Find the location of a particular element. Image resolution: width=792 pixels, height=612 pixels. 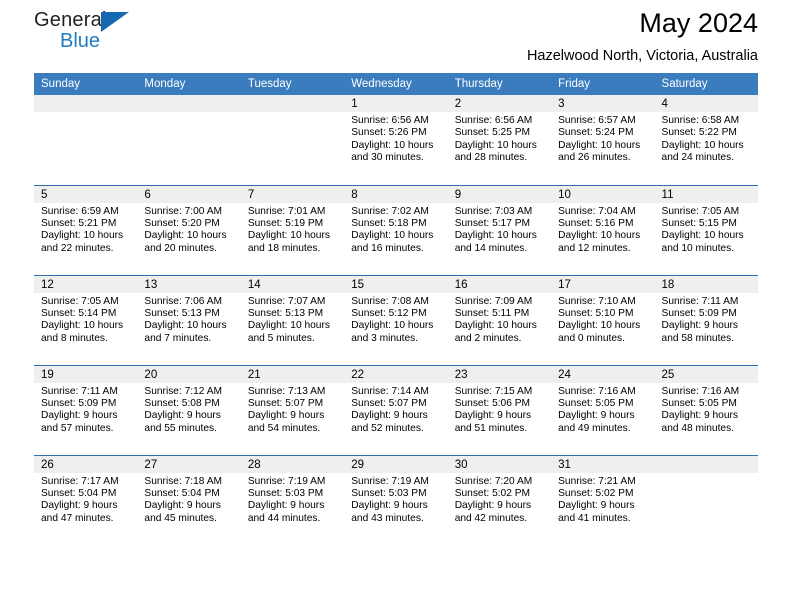

daylight-duration-line2: and 18 minutes. is located at coordinates (284, 248).